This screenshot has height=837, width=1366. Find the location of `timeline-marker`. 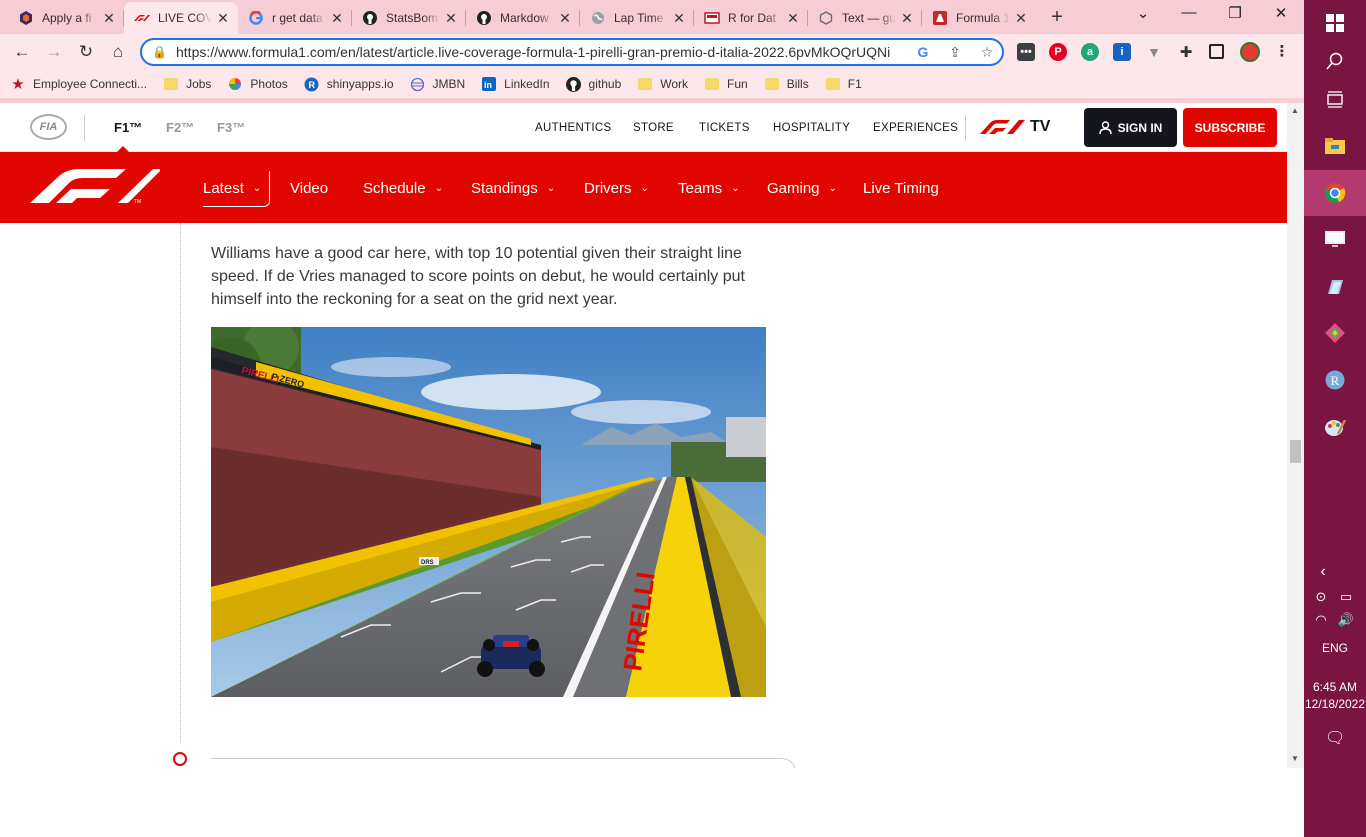

timeline-marker is located at coordinates (180, 759).